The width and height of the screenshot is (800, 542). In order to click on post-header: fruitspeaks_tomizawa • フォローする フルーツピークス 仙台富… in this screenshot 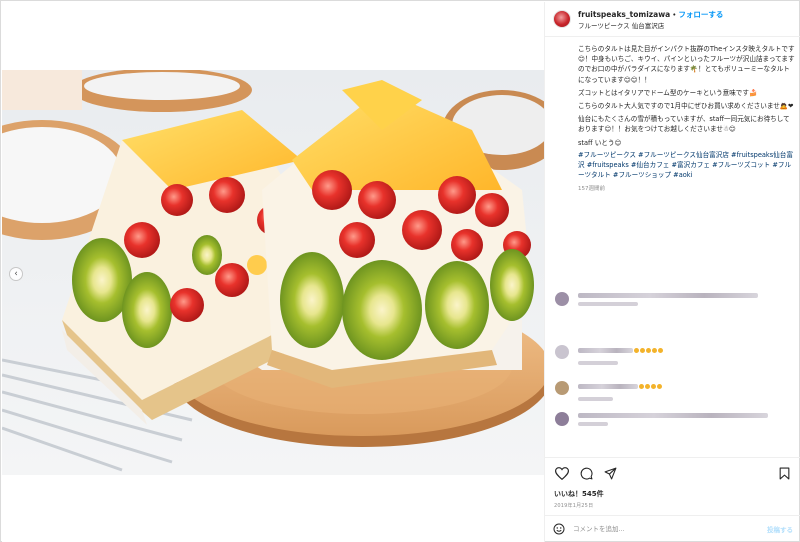, I will do `click(672, 19)`.